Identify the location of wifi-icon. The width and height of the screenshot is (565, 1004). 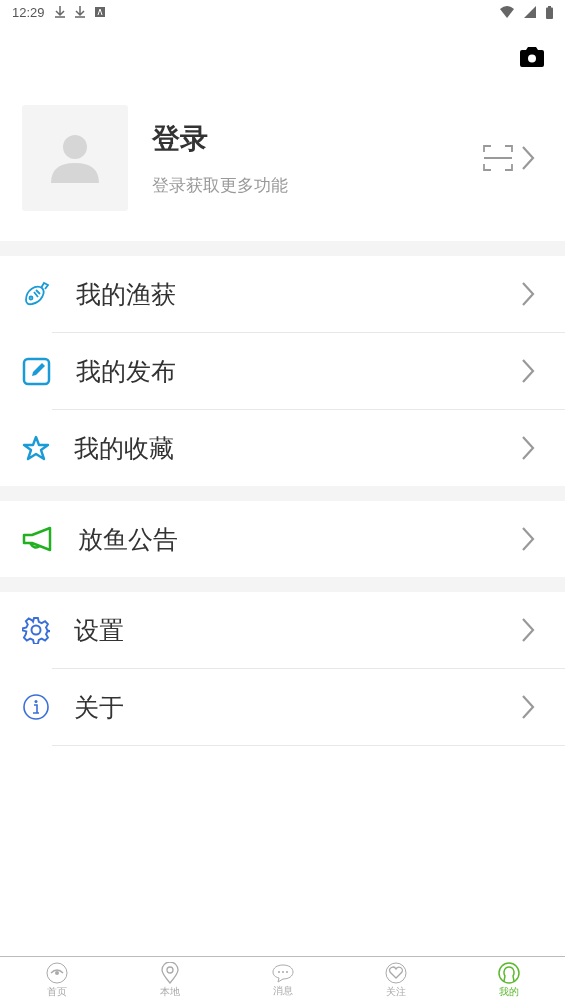
(507, 12).